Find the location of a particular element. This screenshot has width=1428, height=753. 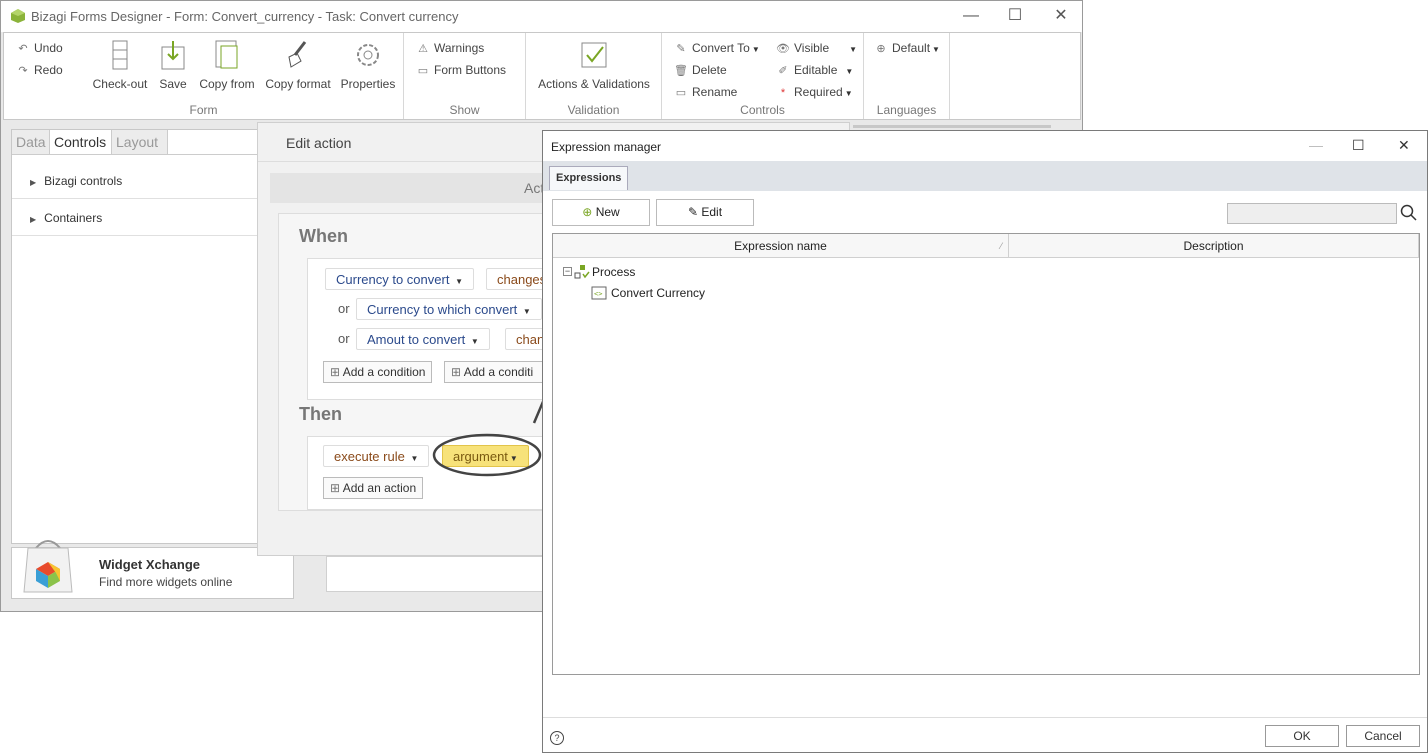

dialog-title: Edit action is located at coordinates (319, 143).